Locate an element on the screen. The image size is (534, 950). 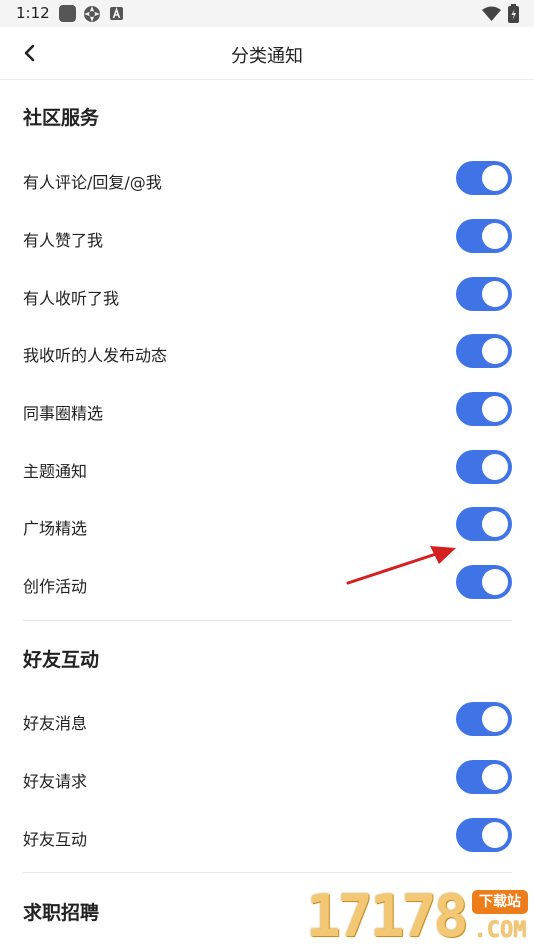
toggle-plaza-picks is located at coordinates (484, 524).